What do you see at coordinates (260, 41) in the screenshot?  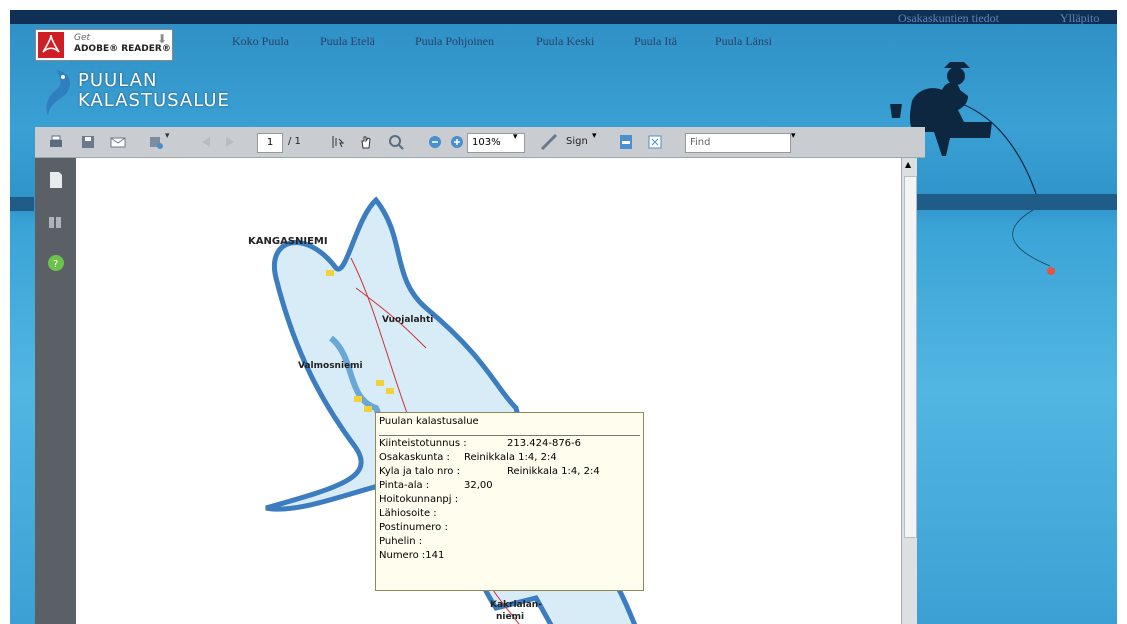 I see `nav-koko-puula: Koko Puula` at bounding box center [260, 41].